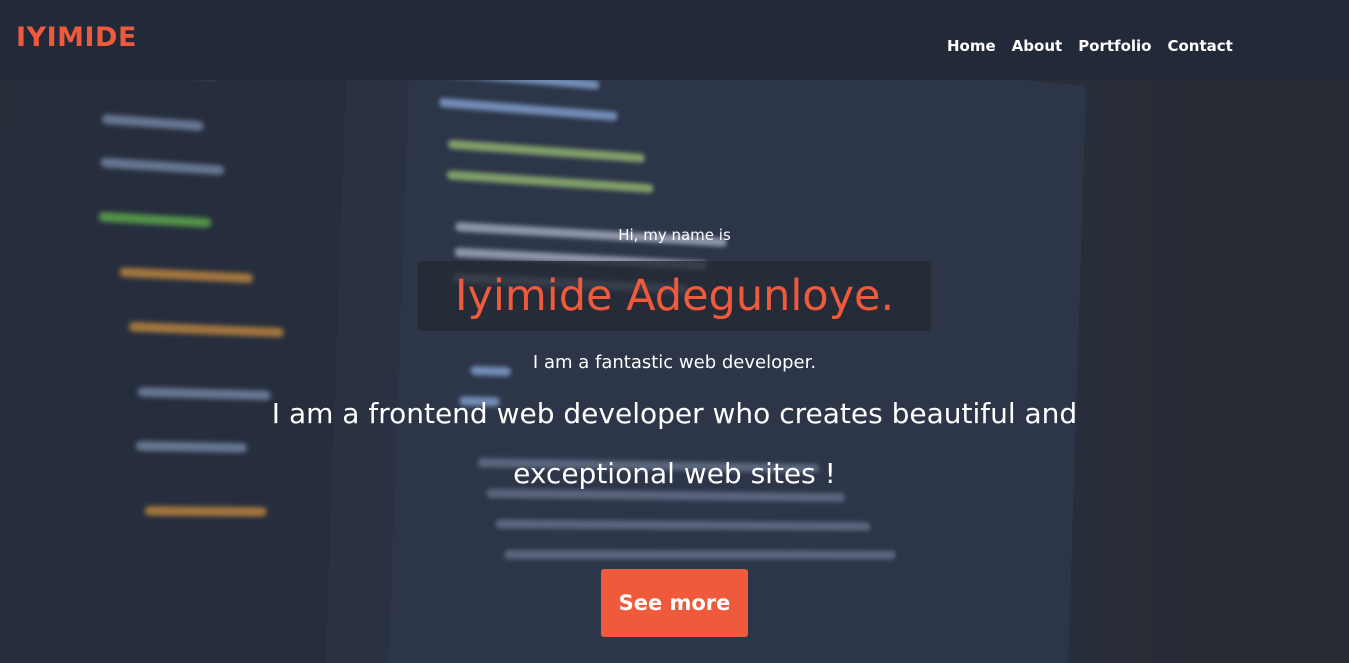 Image resolution: width=1349 pixels, height=663 pixels. I want to click on nav-link-home: Home, so click(971, 46).